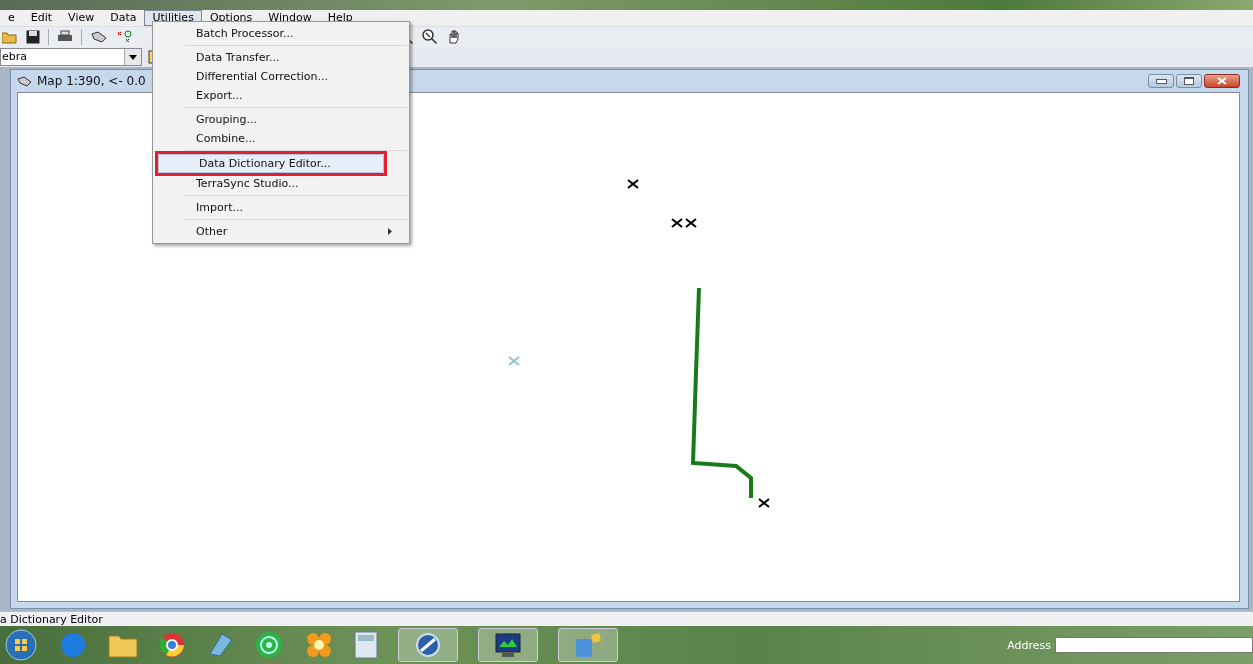  I want to click on hand-icon, so click(454, 37).